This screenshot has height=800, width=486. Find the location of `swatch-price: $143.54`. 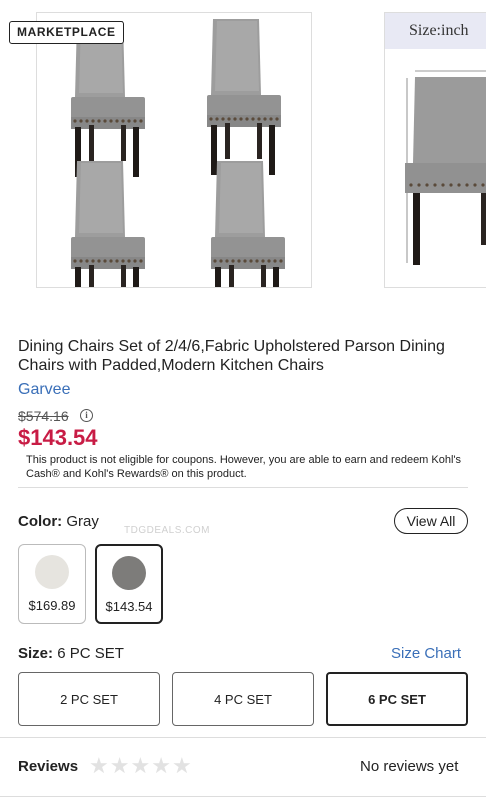

swatch-price: $143.54 is located at coordinates (129, 606).